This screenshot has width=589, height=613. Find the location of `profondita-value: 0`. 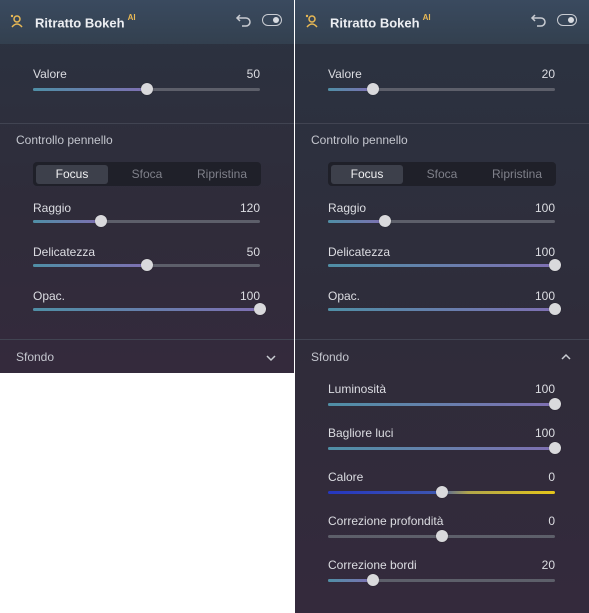

profondita-value: 0 is located at coordinates (551, 521).